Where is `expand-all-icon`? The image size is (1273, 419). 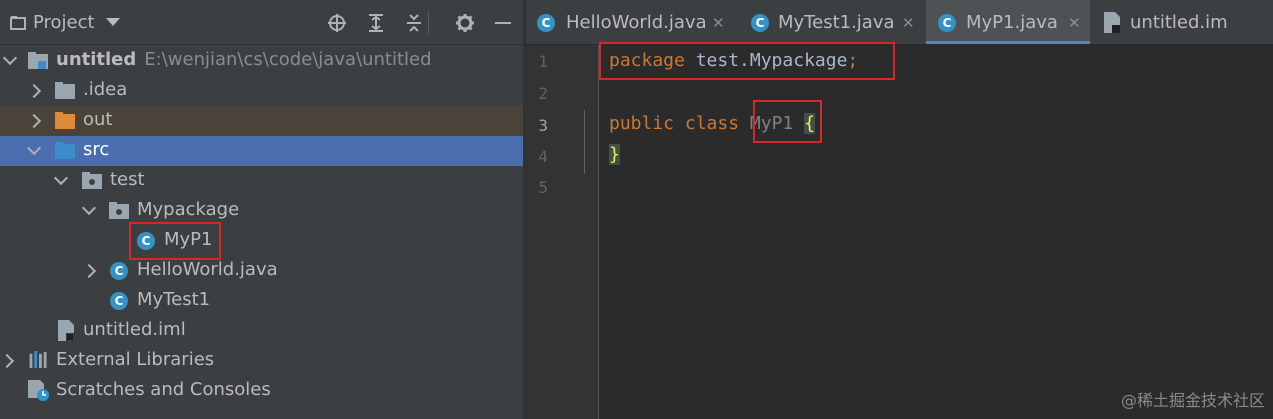 expand-all-icon is located at coordinates (376, 23).